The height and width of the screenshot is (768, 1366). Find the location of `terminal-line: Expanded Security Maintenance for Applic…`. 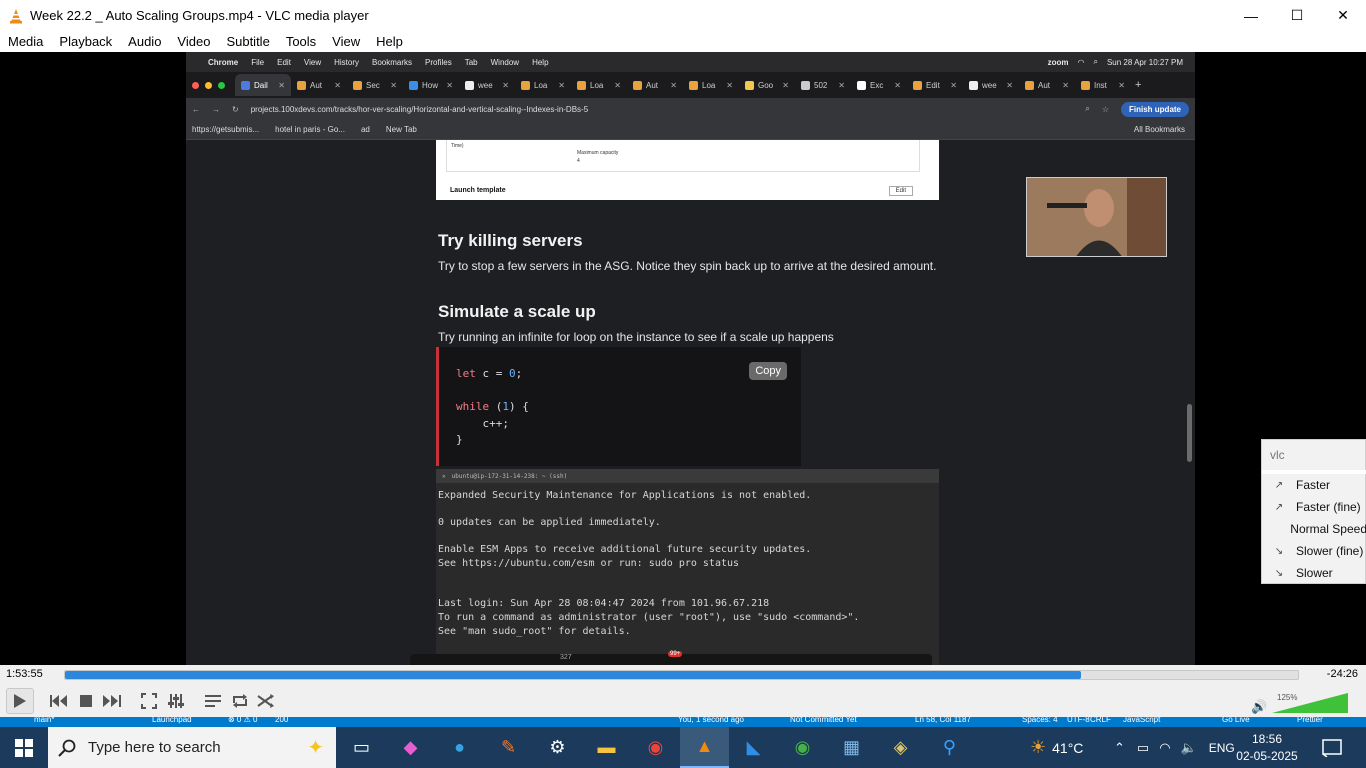

terminal-line: Expanded Security Maintenance for Applic… is located at coordinates (625, 495).